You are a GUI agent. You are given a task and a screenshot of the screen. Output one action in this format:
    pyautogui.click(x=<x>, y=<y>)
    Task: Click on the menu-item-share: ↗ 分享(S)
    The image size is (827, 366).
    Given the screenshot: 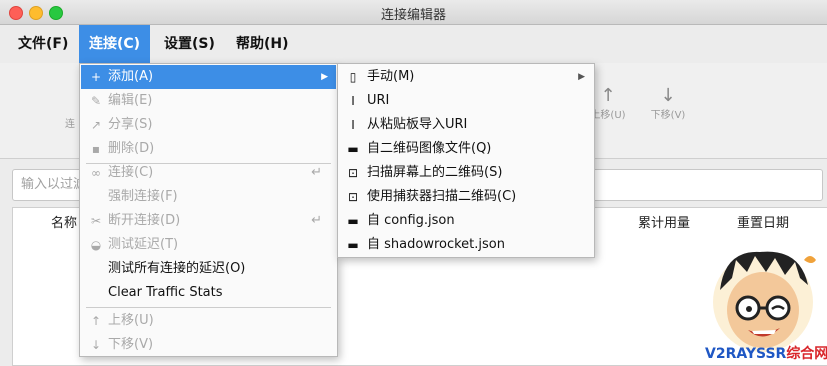 What is the action you would take?
    pyautogui.click(x=208, y=125)
    